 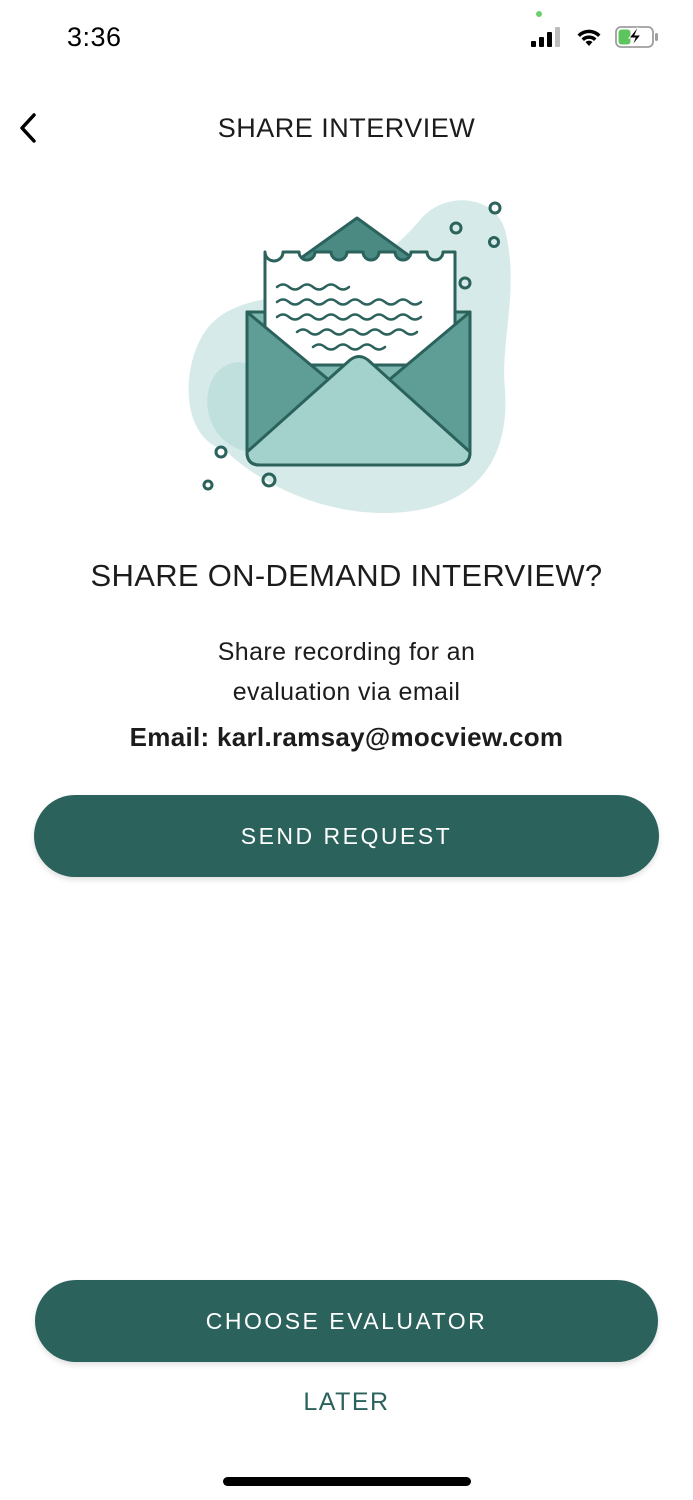 What do you see at coordinates (589, 37) in the screenshot?
I see `wifi-icon` at bounding box center [589, 37].